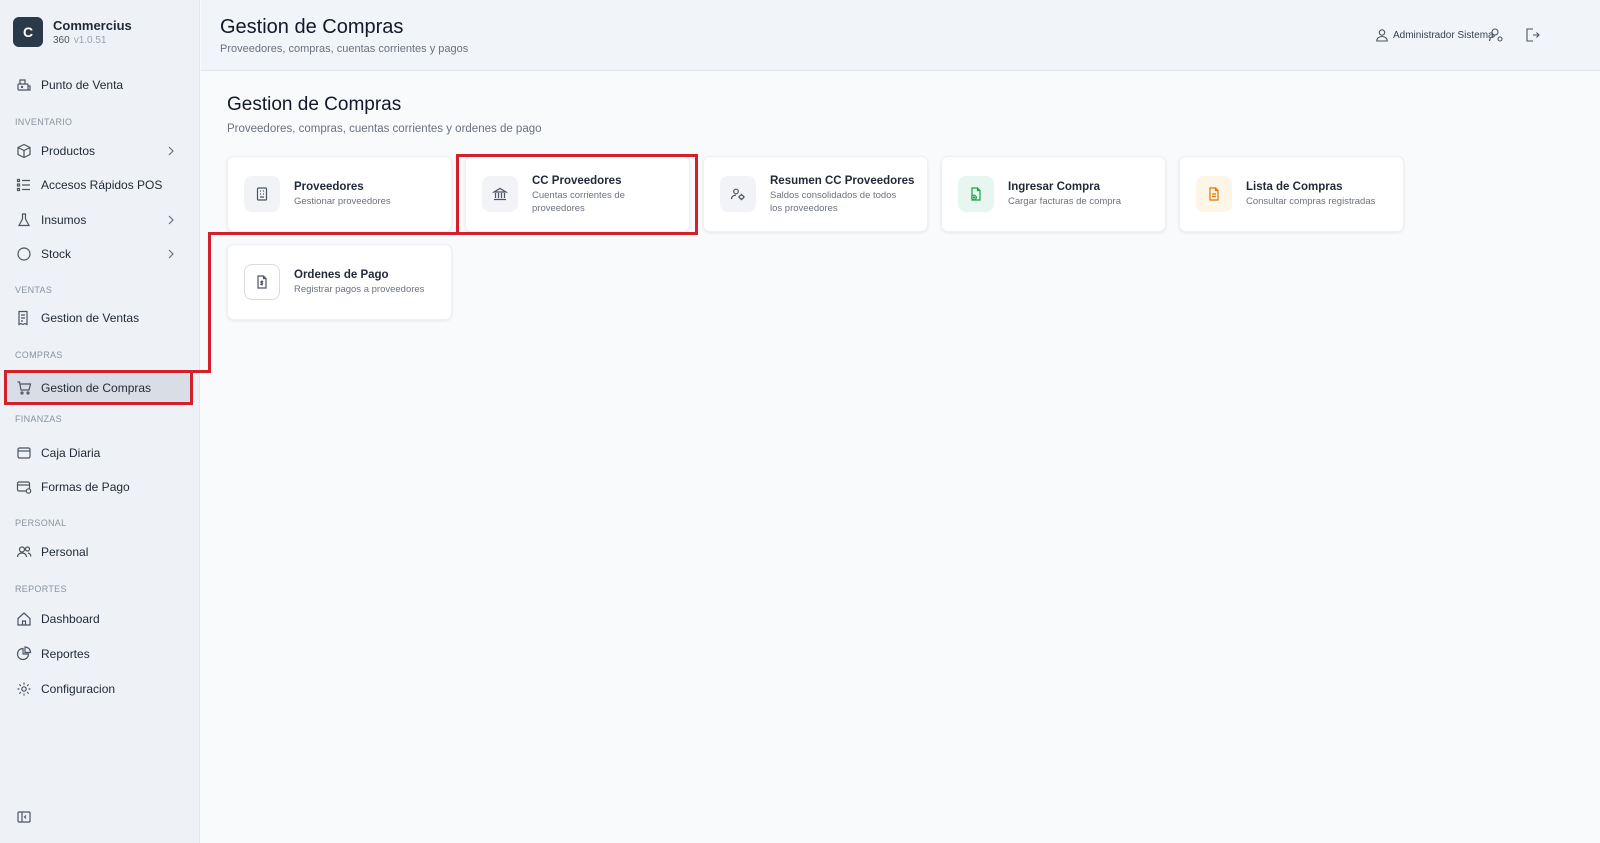  I want to click on receipt-icon, so click(23, 318).